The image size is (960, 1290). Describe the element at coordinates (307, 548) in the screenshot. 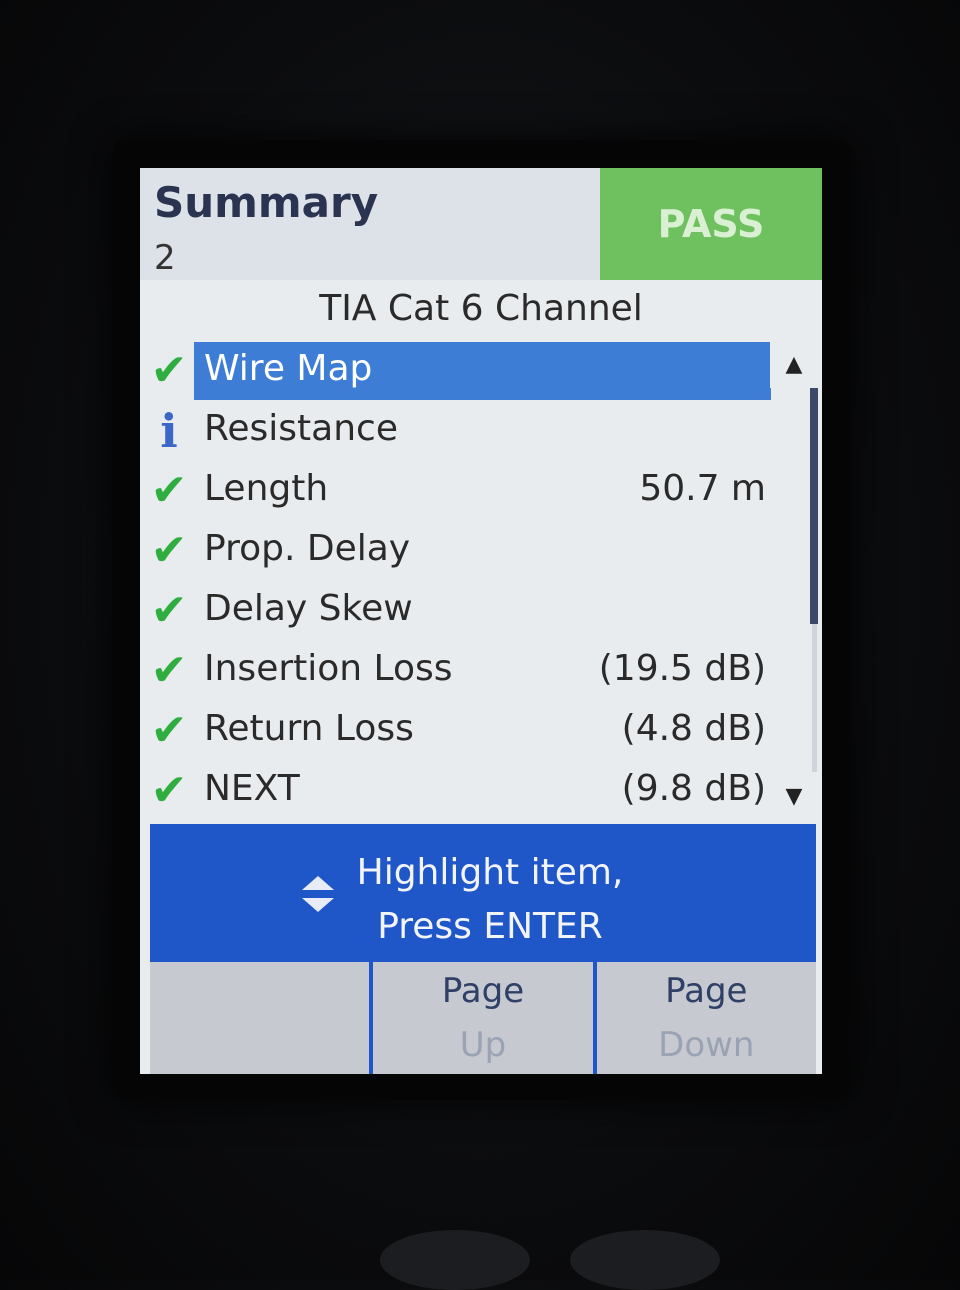

I see `result-label: Prop. Delay` at that location.